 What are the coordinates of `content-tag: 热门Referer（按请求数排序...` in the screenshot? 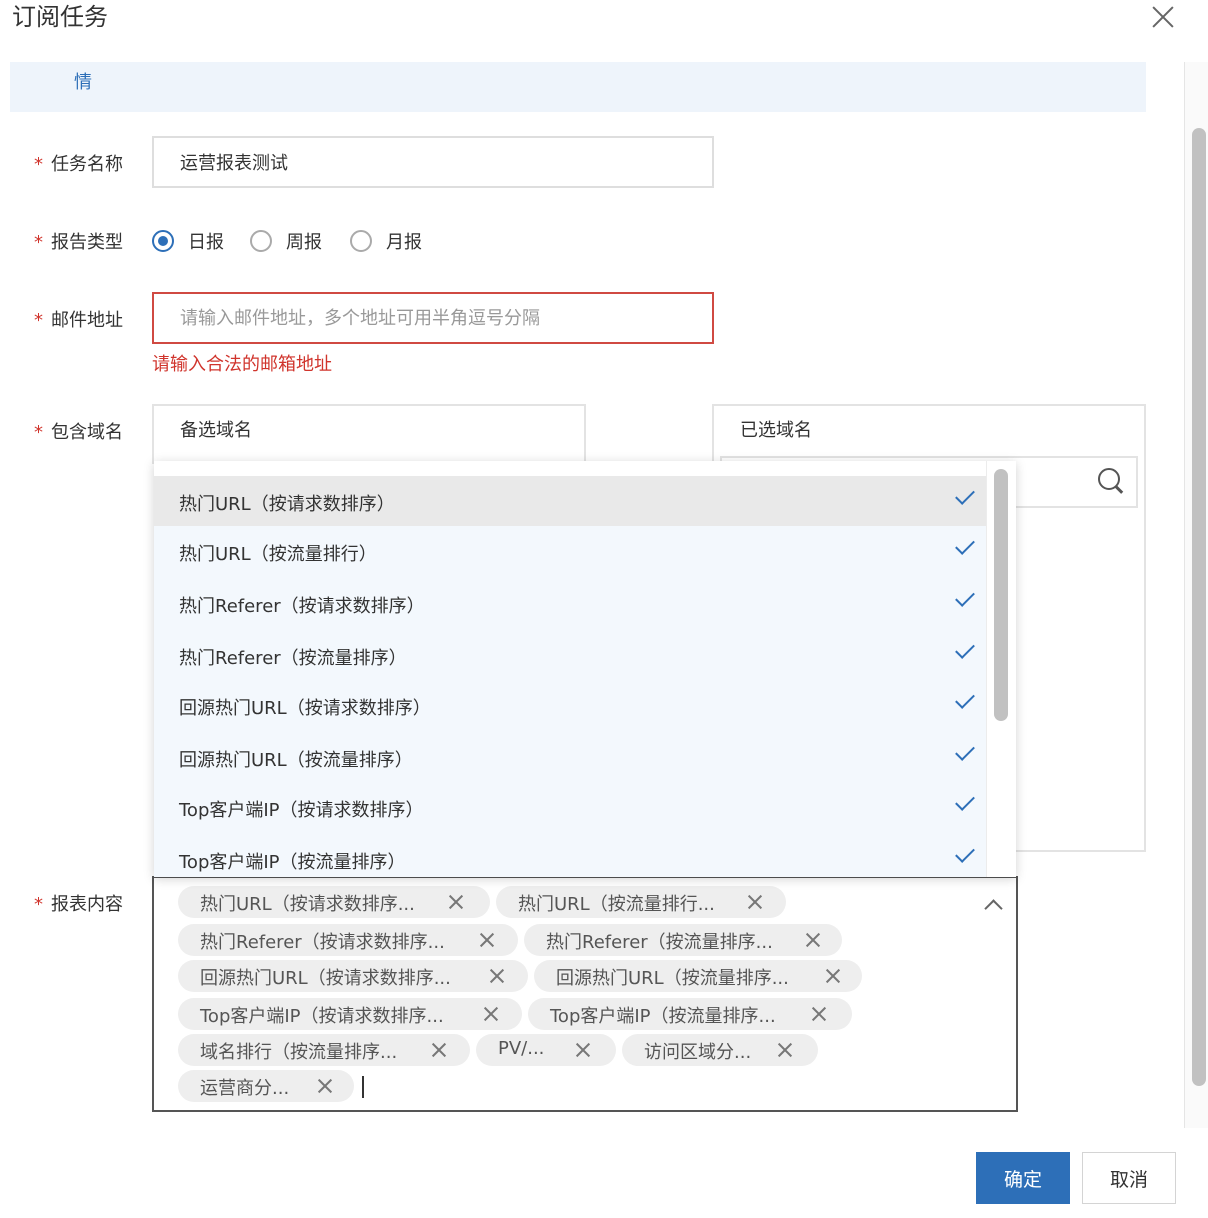 It's located at (348, 940).